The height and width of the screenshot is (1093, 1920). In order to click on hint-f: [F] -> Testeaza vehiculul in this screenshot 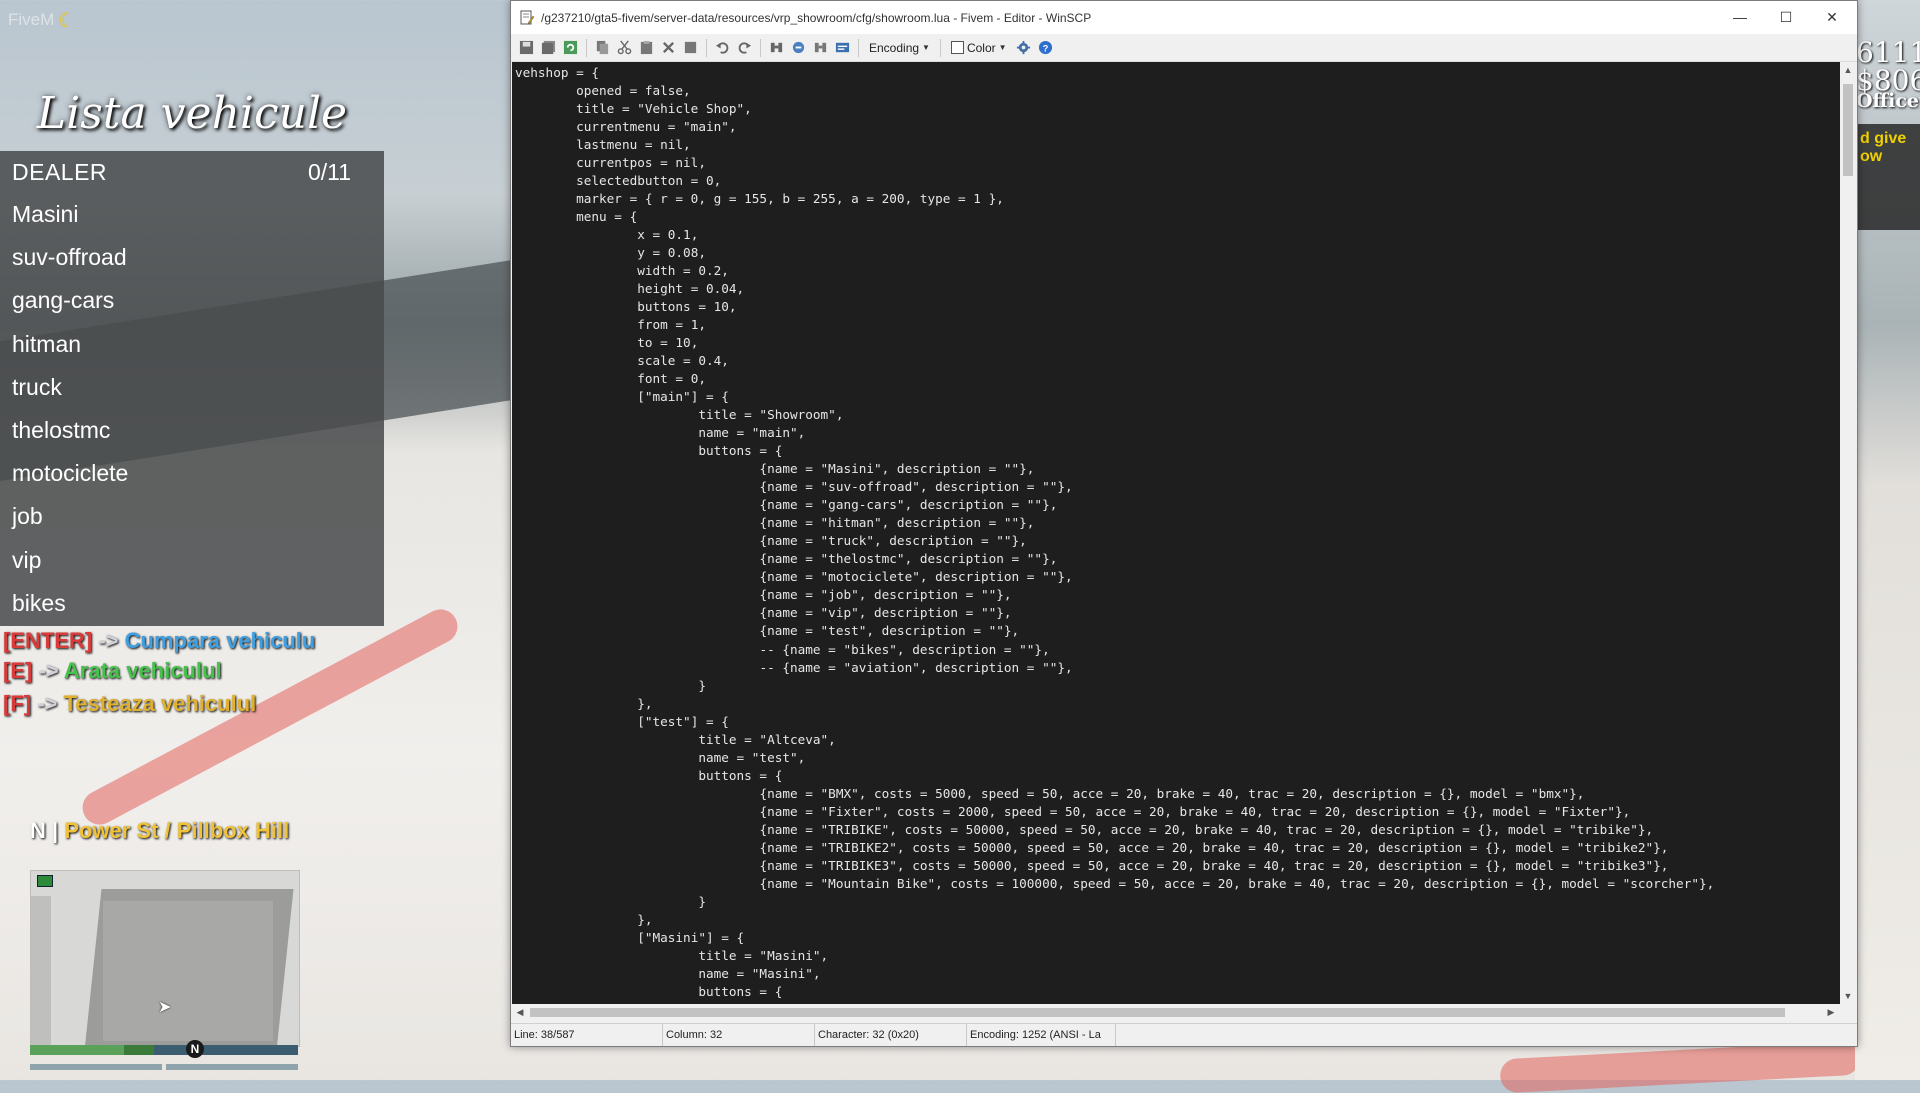, I will do `click(129, 704)`.